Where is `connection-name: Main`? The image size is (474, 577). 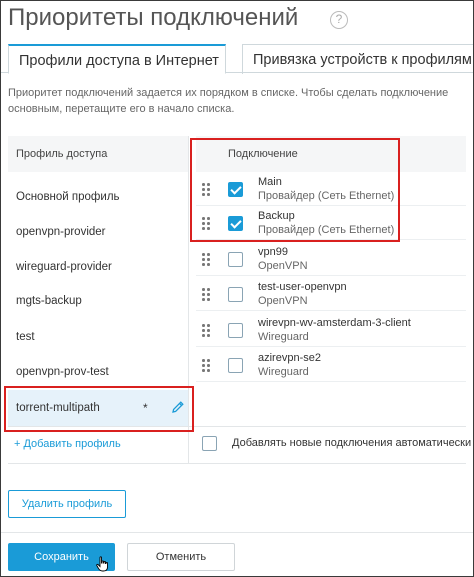
connection-name: Main is located at coordinates (270, 182).